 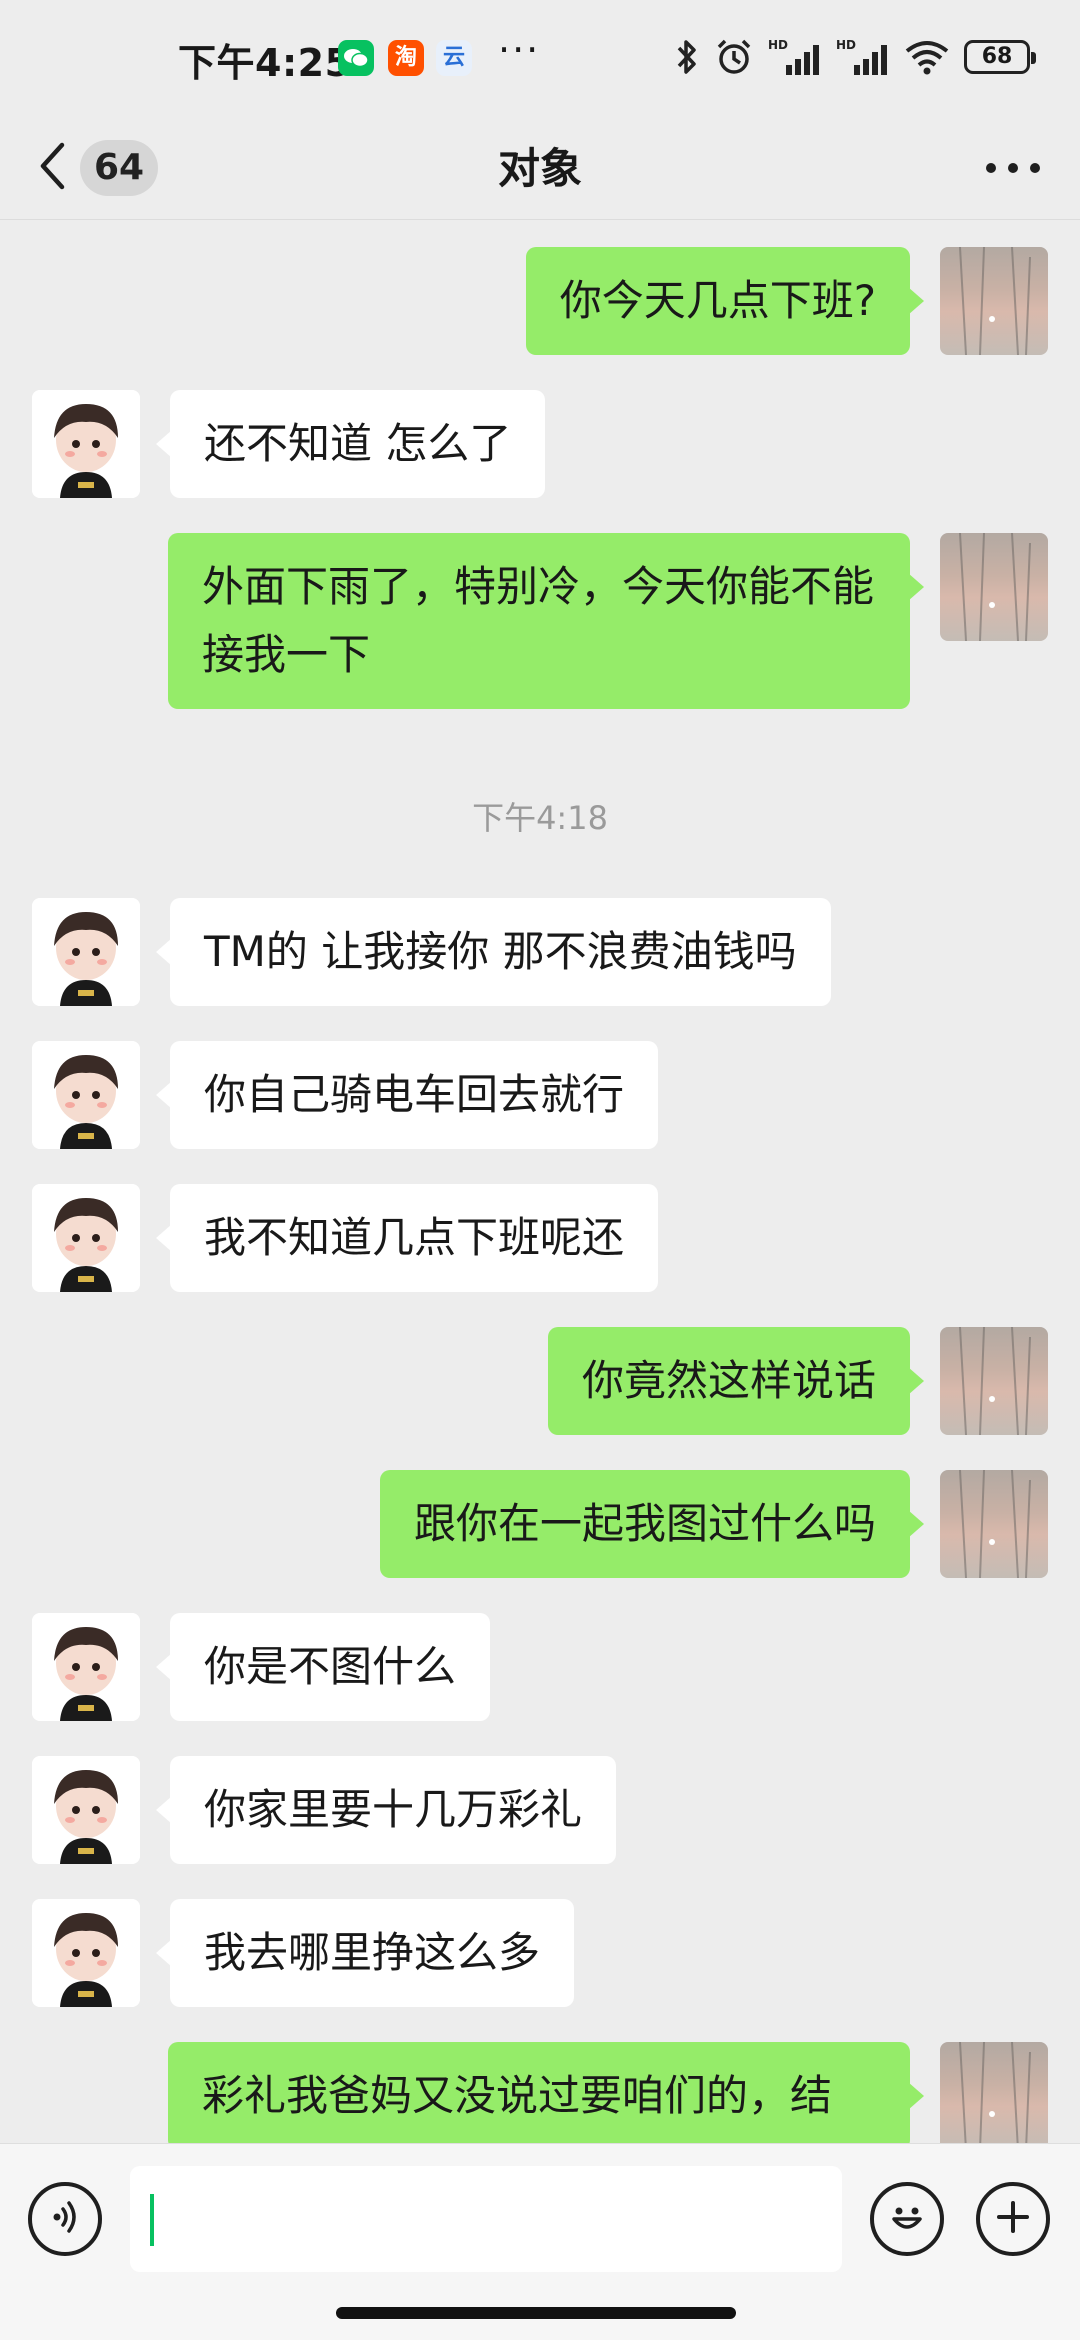 I want to click on message-bubble-sent: 你今天几点下班?, so click(x=725, y=301).